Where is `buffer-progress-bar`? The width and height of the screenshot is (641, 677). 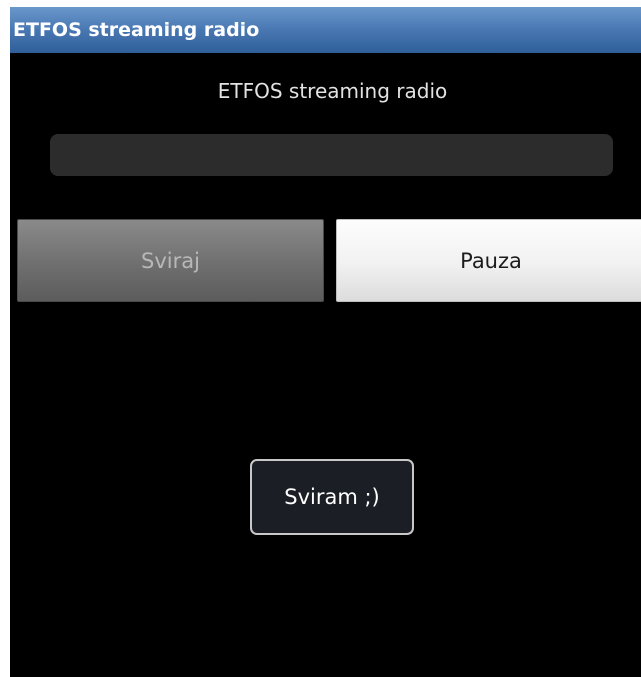 buffer-progress-bar is located at coordinates (331, 155).